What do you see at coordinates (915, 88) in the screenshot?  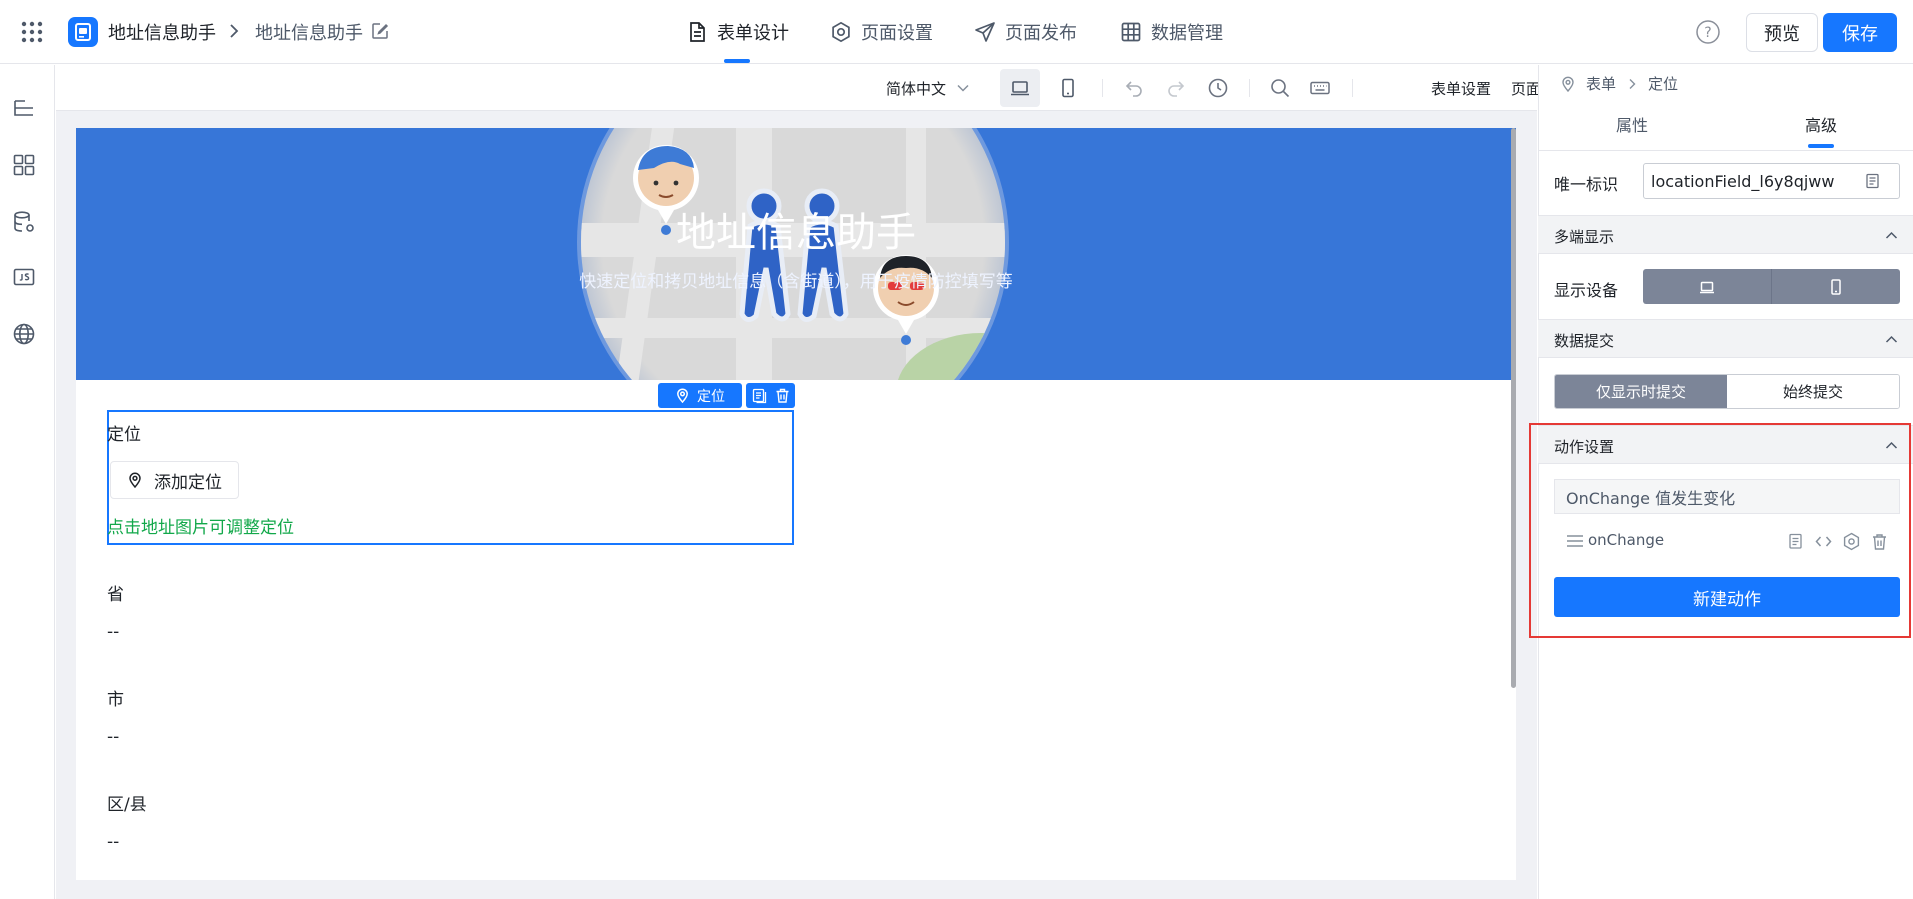 I see `language-label: 简体中文` at bounding box center [915, 88].